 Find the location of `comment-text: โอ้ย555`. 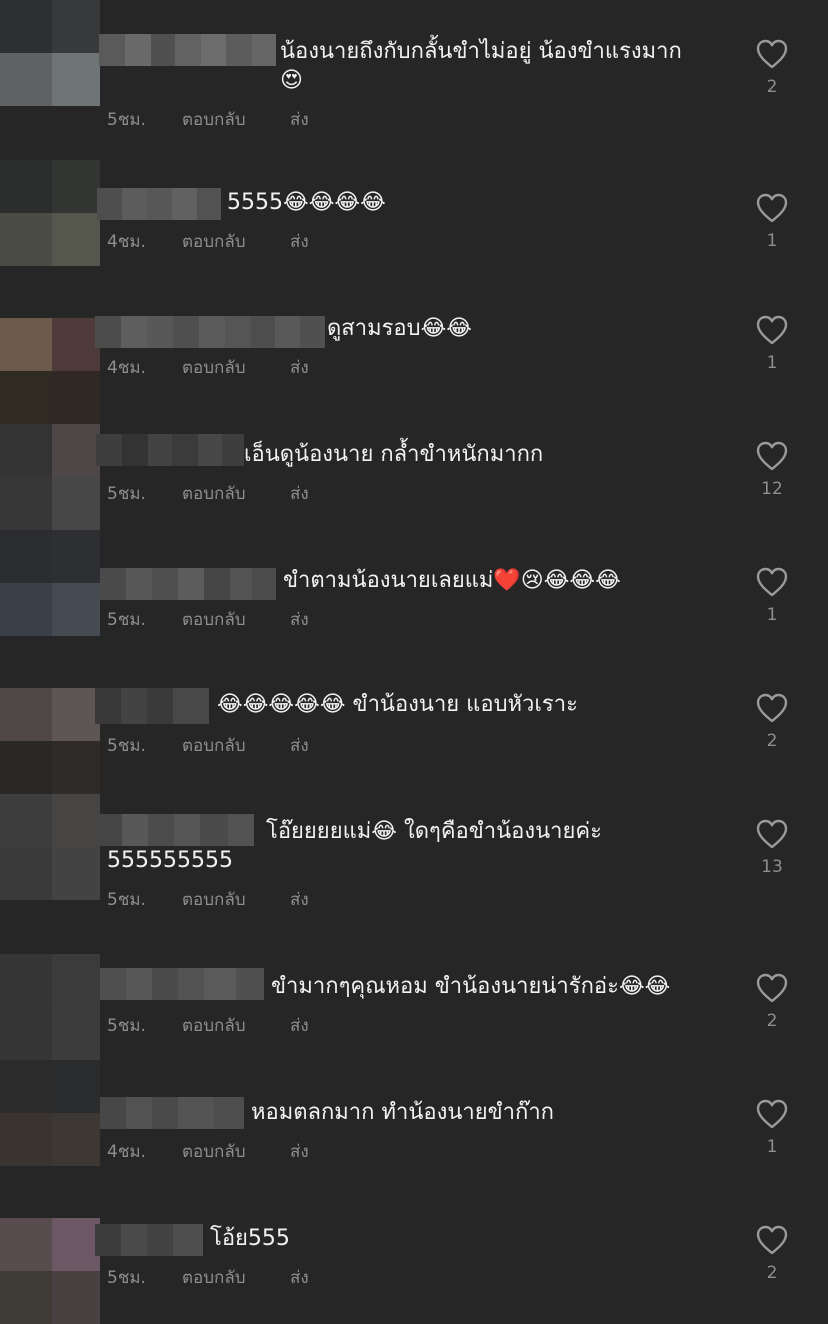

comment-text: โอ้ย555 is located at coordinates (246, 1238).